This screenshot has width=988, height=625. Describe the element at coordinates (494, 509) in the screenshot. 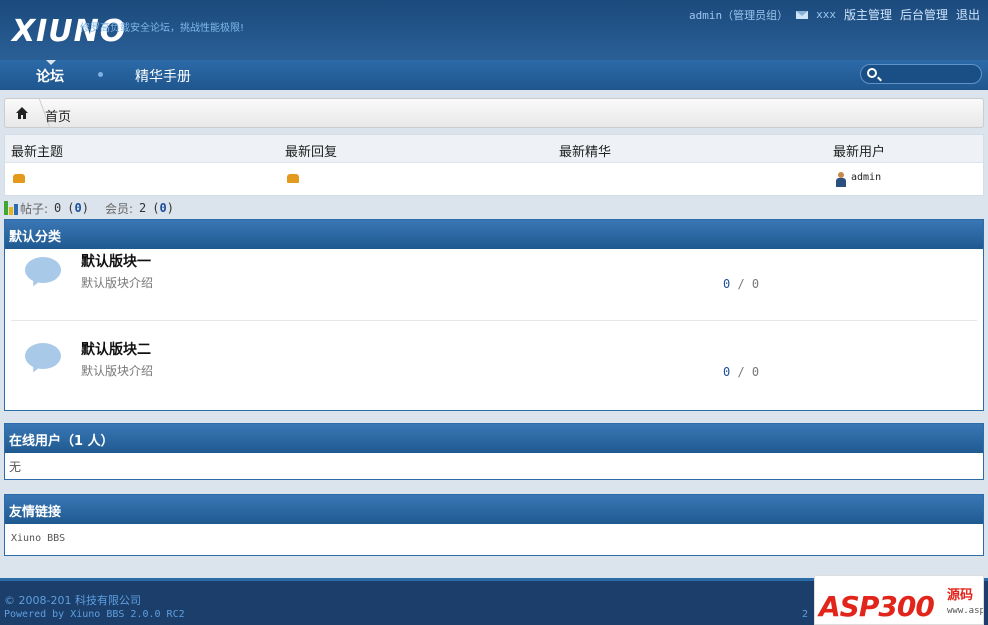

I see `links-title: 友情链接` at that location.